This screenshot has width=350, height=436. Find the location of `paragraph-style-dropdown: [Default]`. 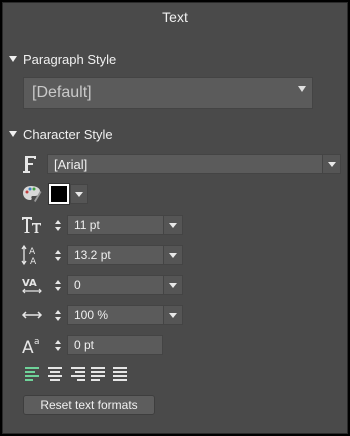

paragraph-style-dropdown: [Default] is located at coordinates (168, 93).